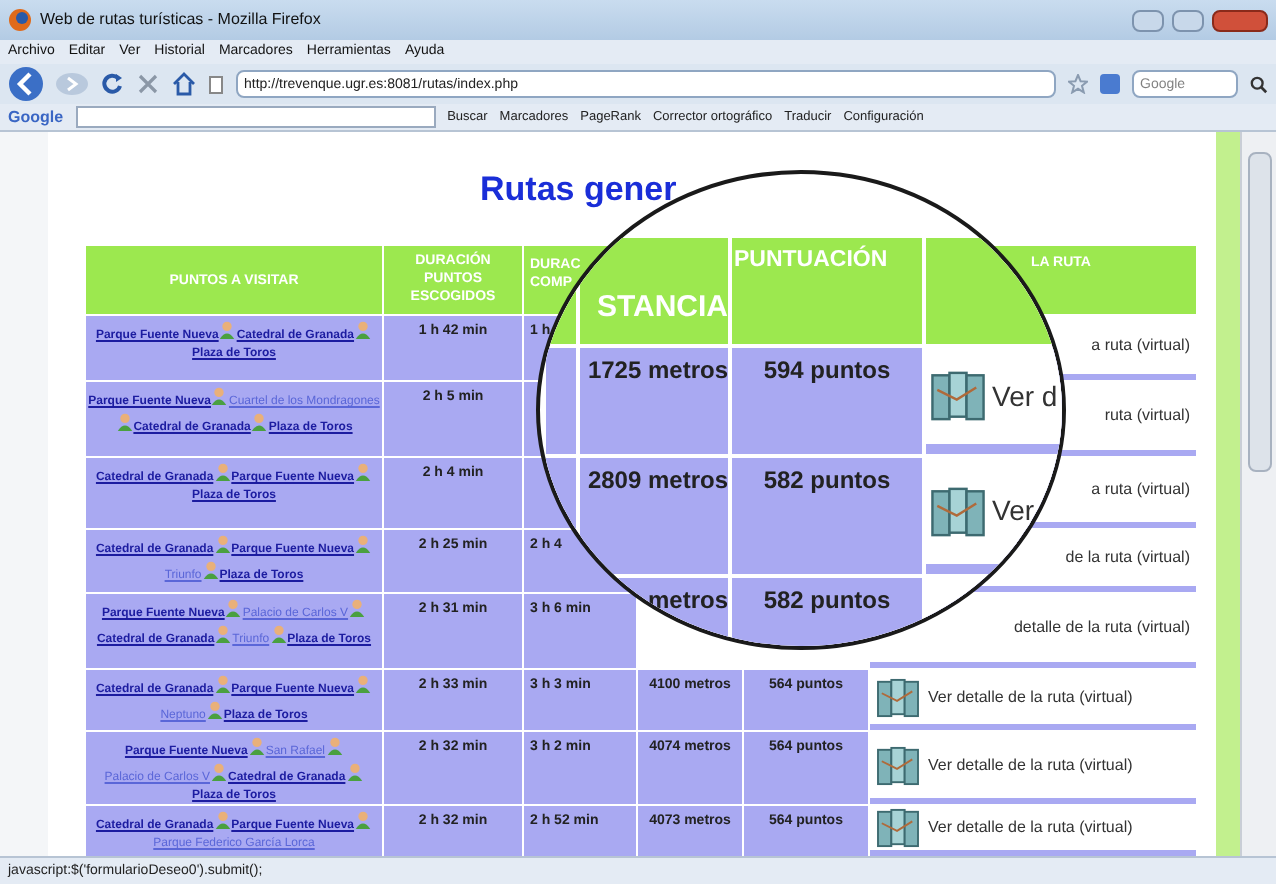  What do you see at coordinates (72, 84) in the screenshot?
I see `forward-button` at bounding box center [72, 84].